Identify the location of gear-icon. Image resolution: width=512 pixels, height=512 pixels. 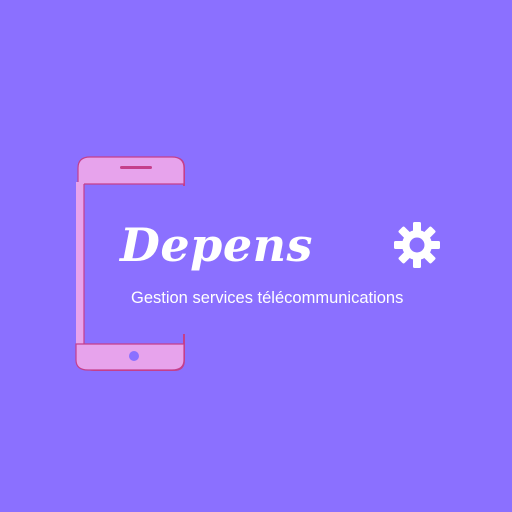
(417, 245).